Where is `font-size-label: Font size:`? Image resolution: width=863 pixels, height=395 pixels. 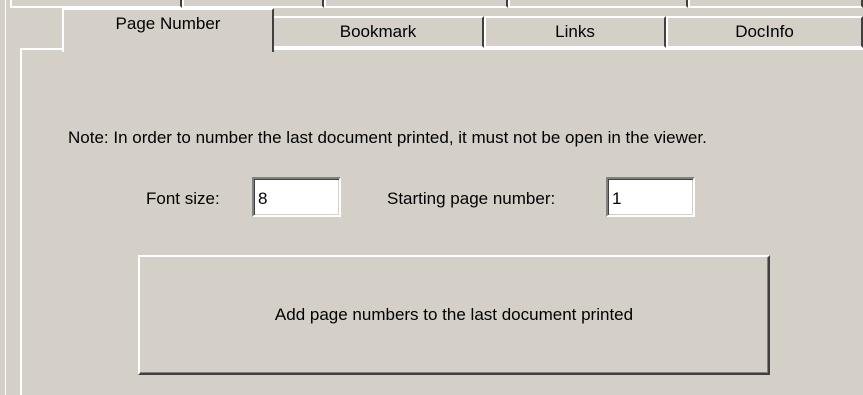 font-size-label: Font size: is located at coordinates (183, 198).